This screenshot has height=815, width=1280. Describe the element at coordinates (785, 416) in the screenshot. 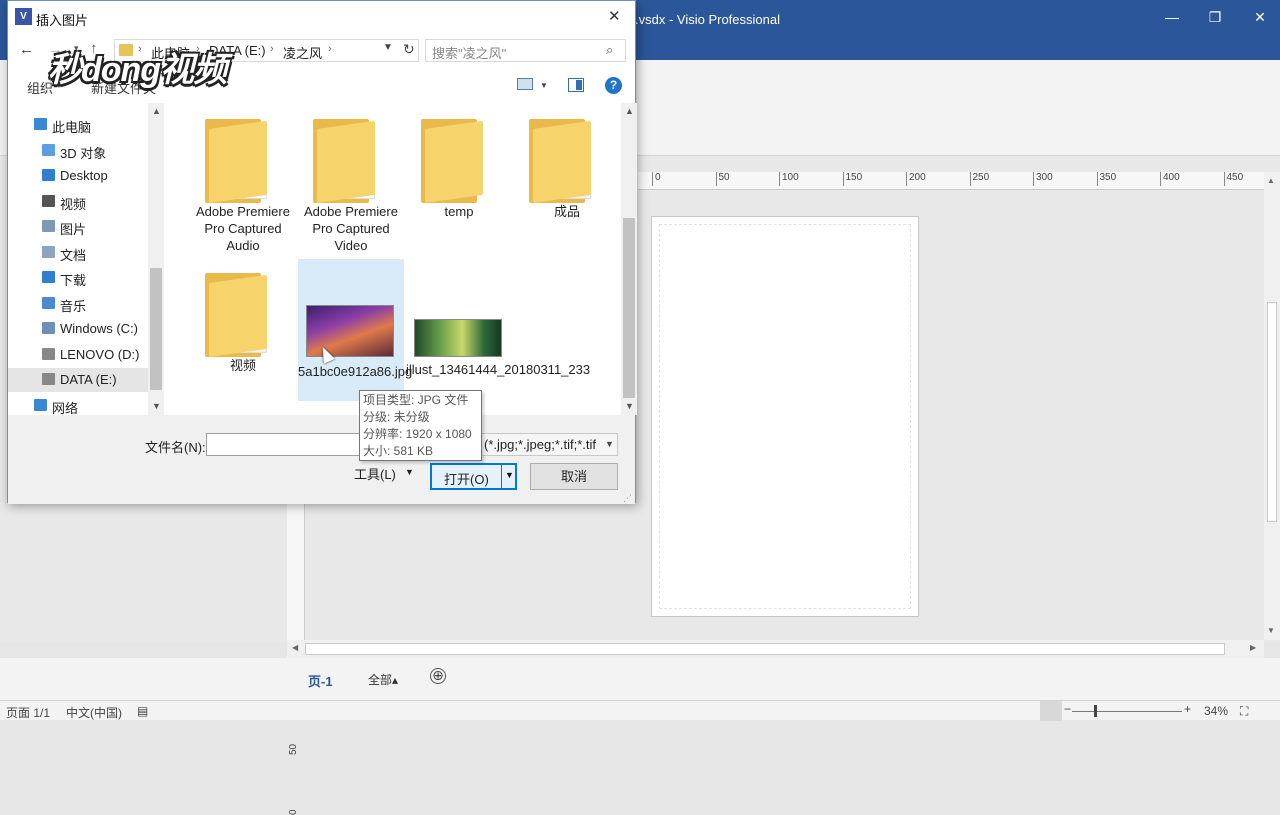

I see `drawing-page` at that location.